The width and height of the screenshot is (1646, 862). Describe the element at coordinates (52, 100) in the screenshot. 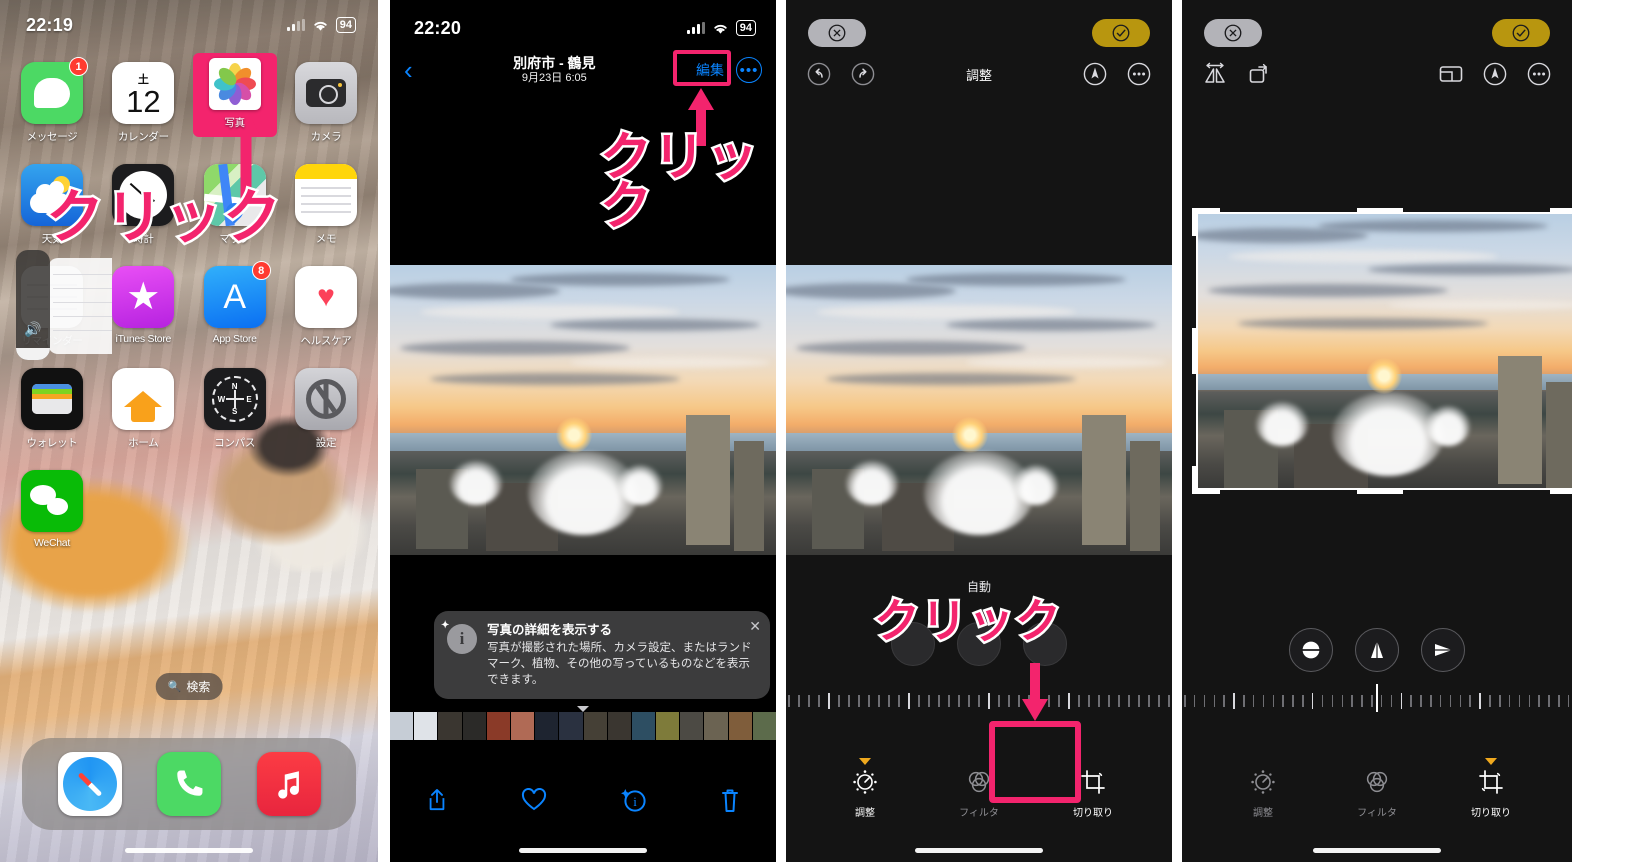

I see `app-messages: 1 メッセージ` at that location.